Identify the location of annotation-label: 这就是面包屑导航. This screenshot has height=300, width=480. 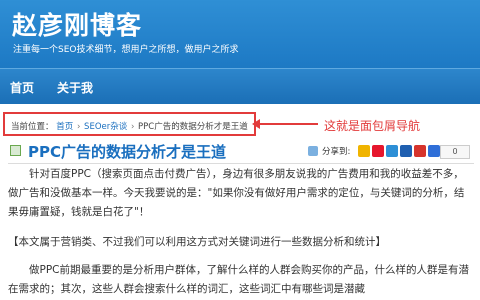
(372, 126).